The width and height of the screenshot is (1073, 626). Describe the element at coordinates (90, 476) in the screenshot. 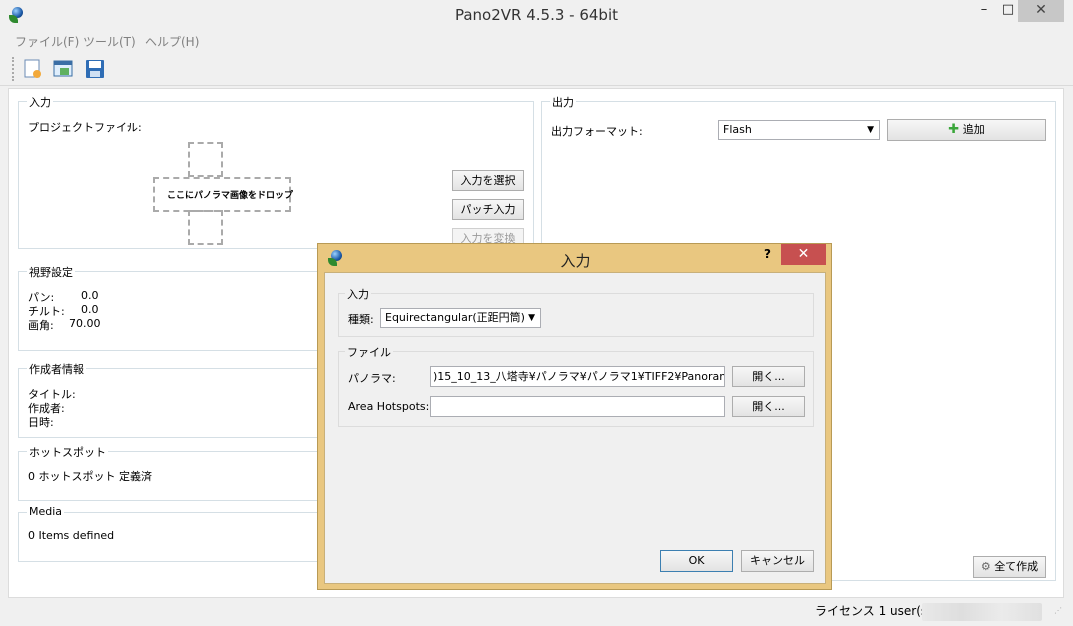

I see `hotspot-count: 0 ホットスポット 定義済` at that location.